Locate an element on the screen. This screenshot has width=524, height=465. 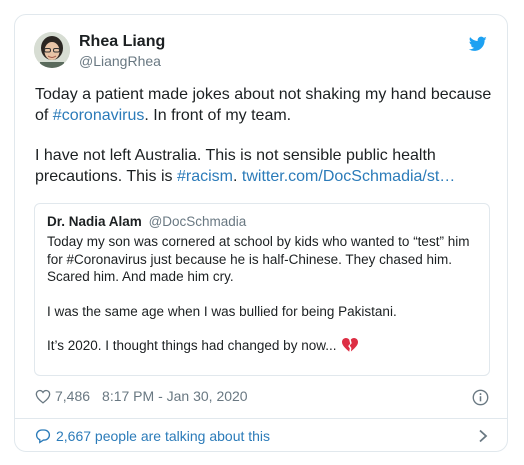
quoted-tweet-header: Dr. Nadia Alam @DocSchmadia is located at coordinates (262, 221).